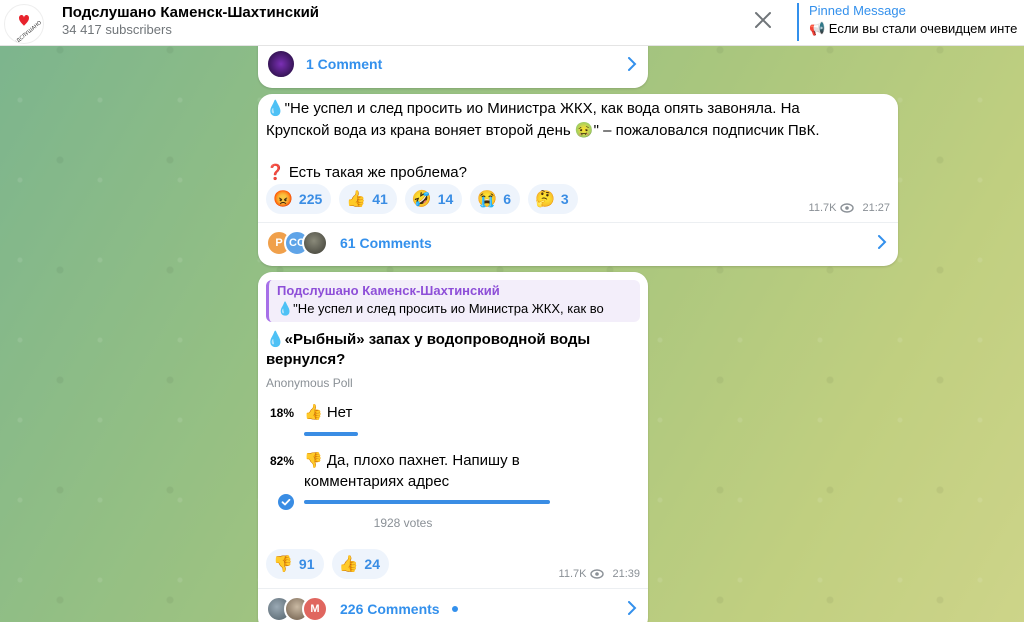 The width and height of the screenshot is (1024, 622). Describe the element at coordinates (360, 564) in the screenshot. I see `reaction-thumbs-up: 👍 24` at that location.